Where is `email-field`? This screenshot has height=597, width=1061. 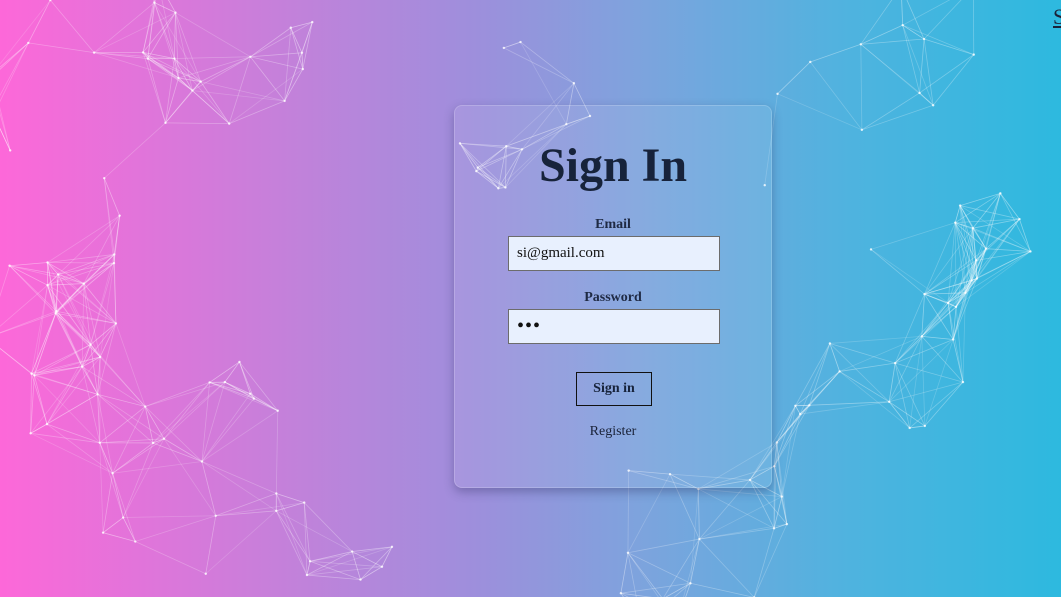
email-field is located at coordinates (614, 253).